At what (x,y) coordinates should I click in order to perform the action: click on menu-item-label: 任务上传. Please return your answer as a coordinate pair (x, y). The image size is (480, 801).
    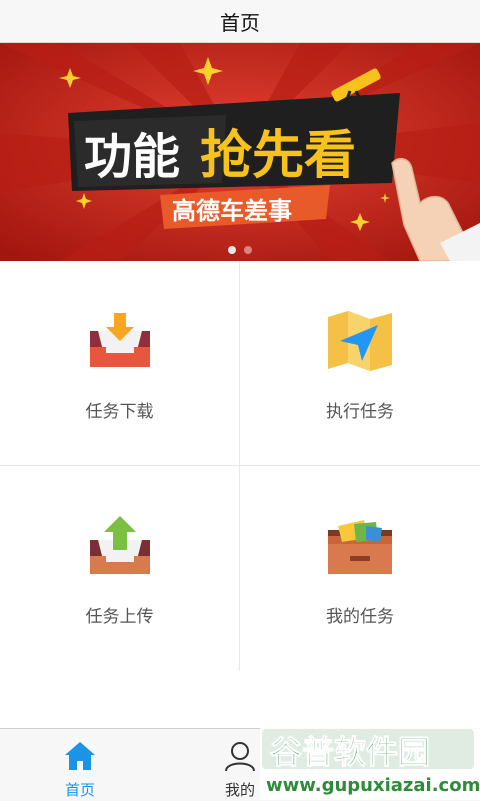
    Looking at the image, I should click on (119, 617).